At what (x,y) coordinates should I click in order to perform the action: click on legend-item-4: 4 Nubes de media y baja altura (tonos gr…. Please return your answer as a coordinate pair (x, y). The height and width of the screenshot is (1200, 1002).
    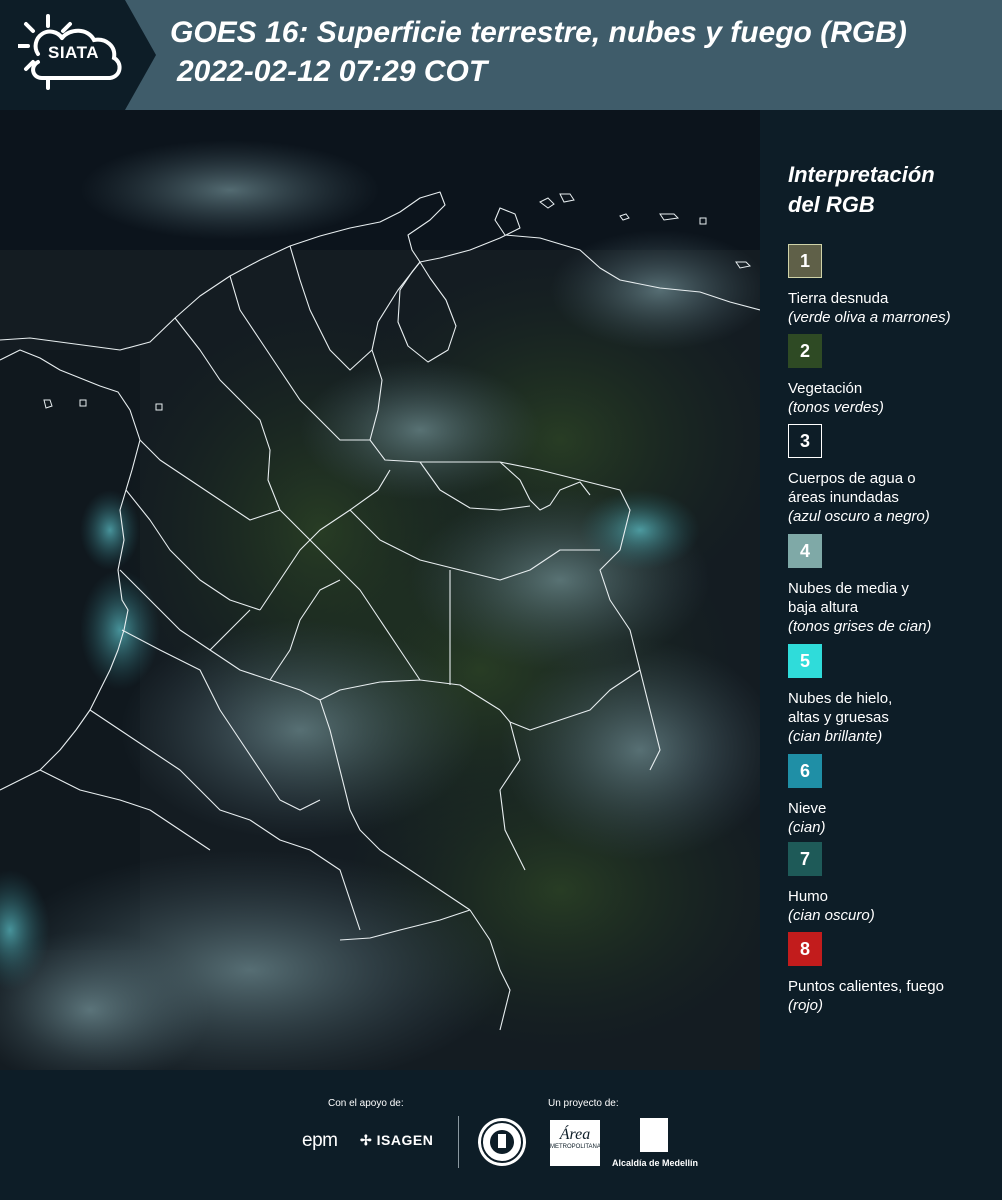
    Looking at the image, I should click on (893, 585).